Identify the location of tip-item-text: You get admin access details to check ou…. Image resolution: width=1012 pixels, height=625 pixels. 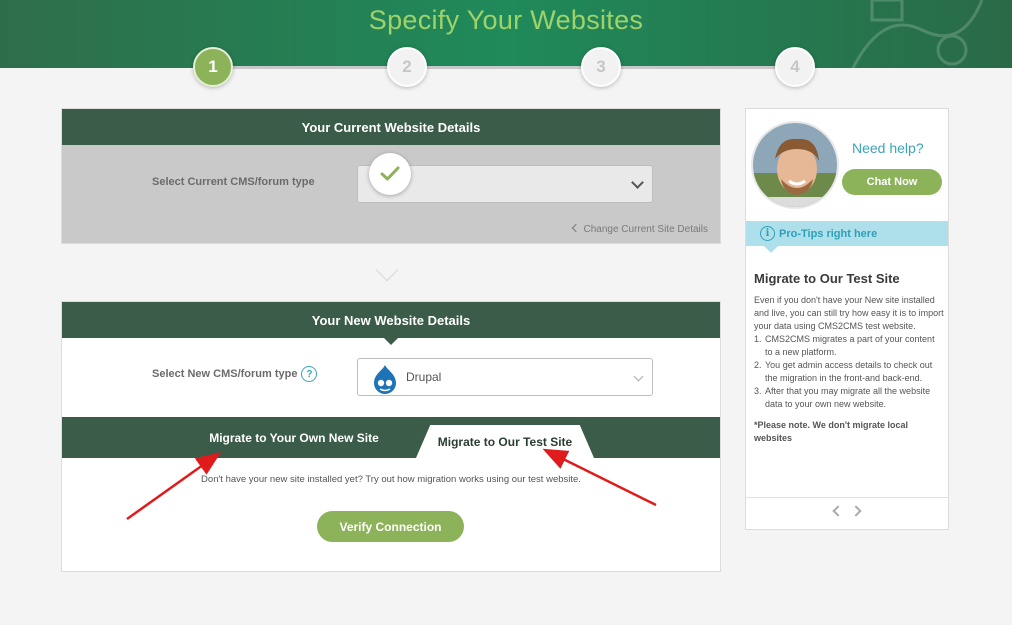
(849, 371).